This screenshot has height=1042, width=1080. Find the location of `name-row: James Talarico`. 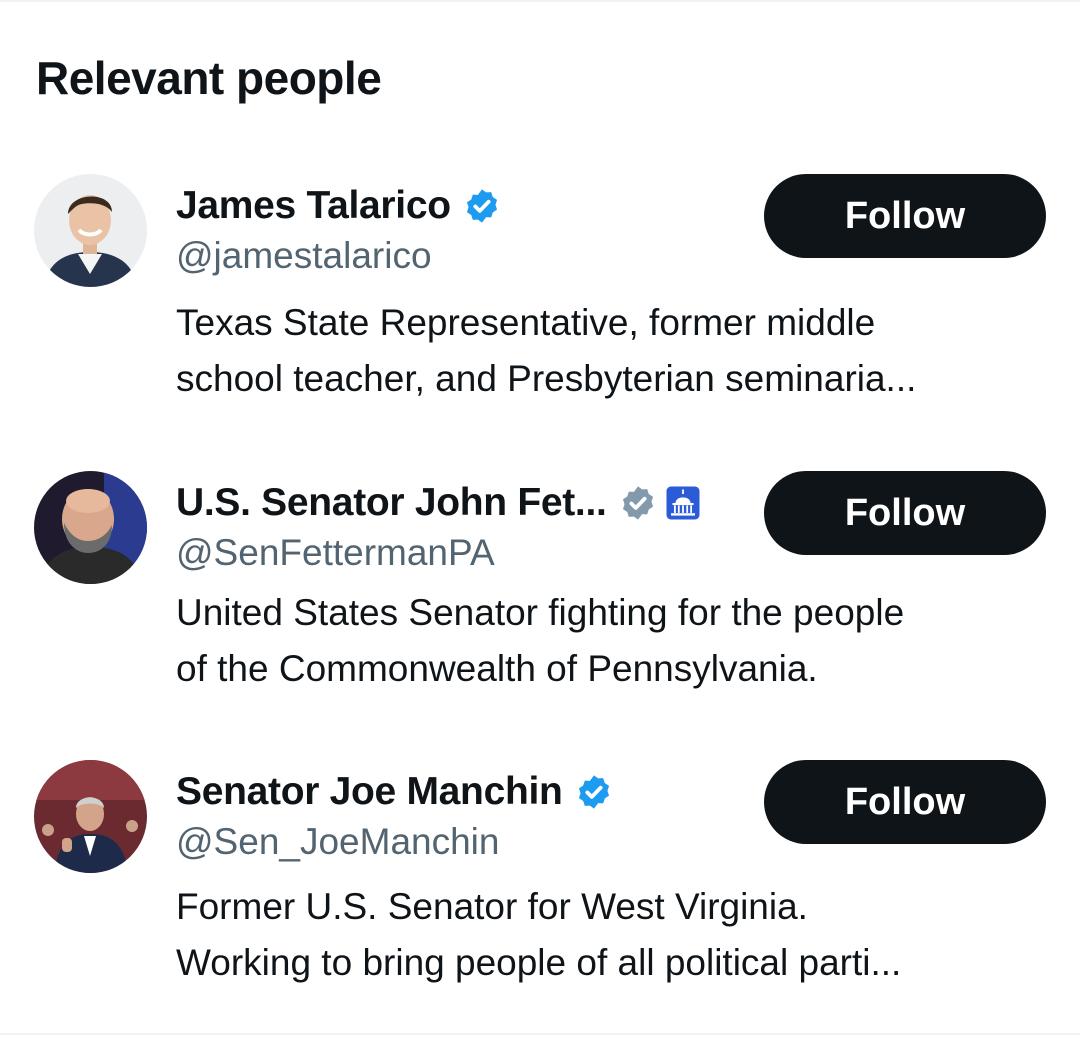

name-row: James Talarico is located at coordinates (338, 206).